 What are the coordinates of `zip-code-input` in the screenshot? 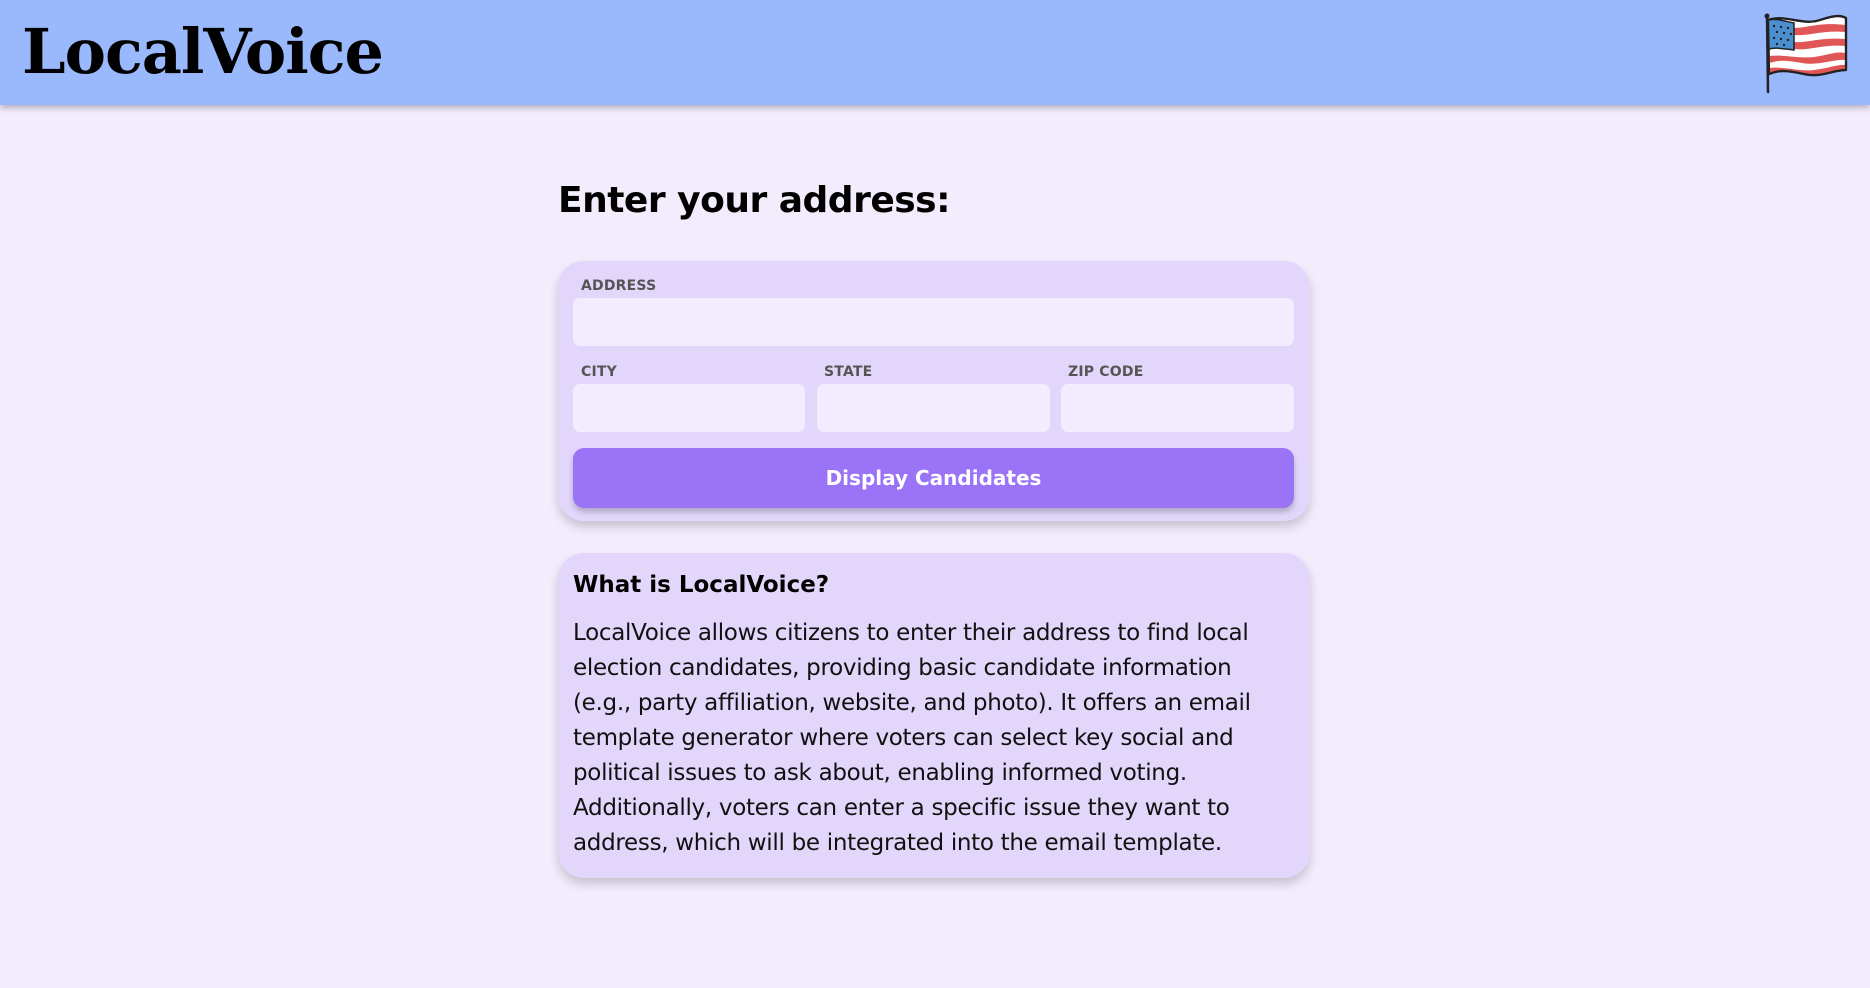 It's located at (1177, 408).